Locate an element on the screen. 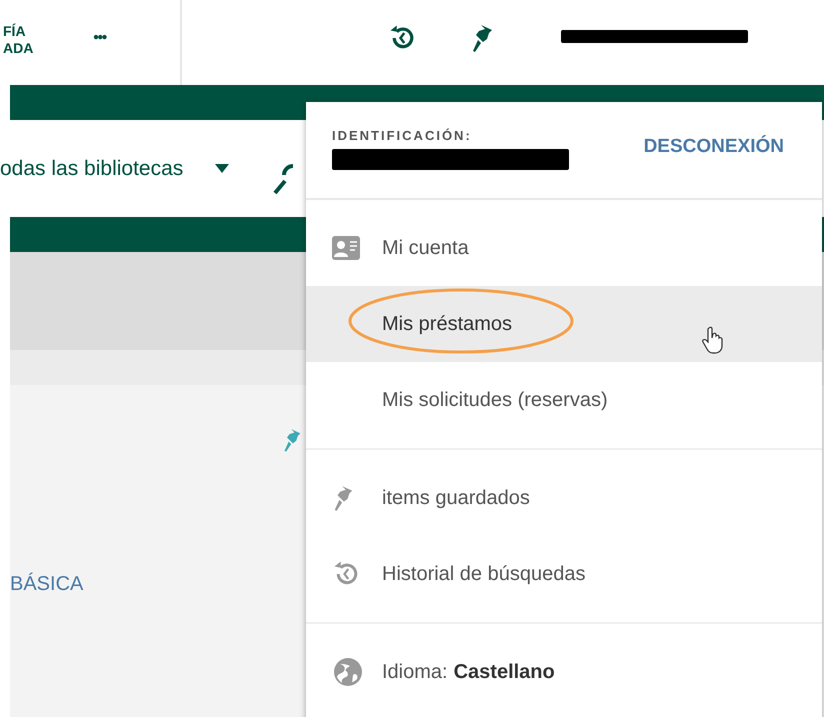  menu-item: Historial de búsquedas is located at coordinates (564, 574).